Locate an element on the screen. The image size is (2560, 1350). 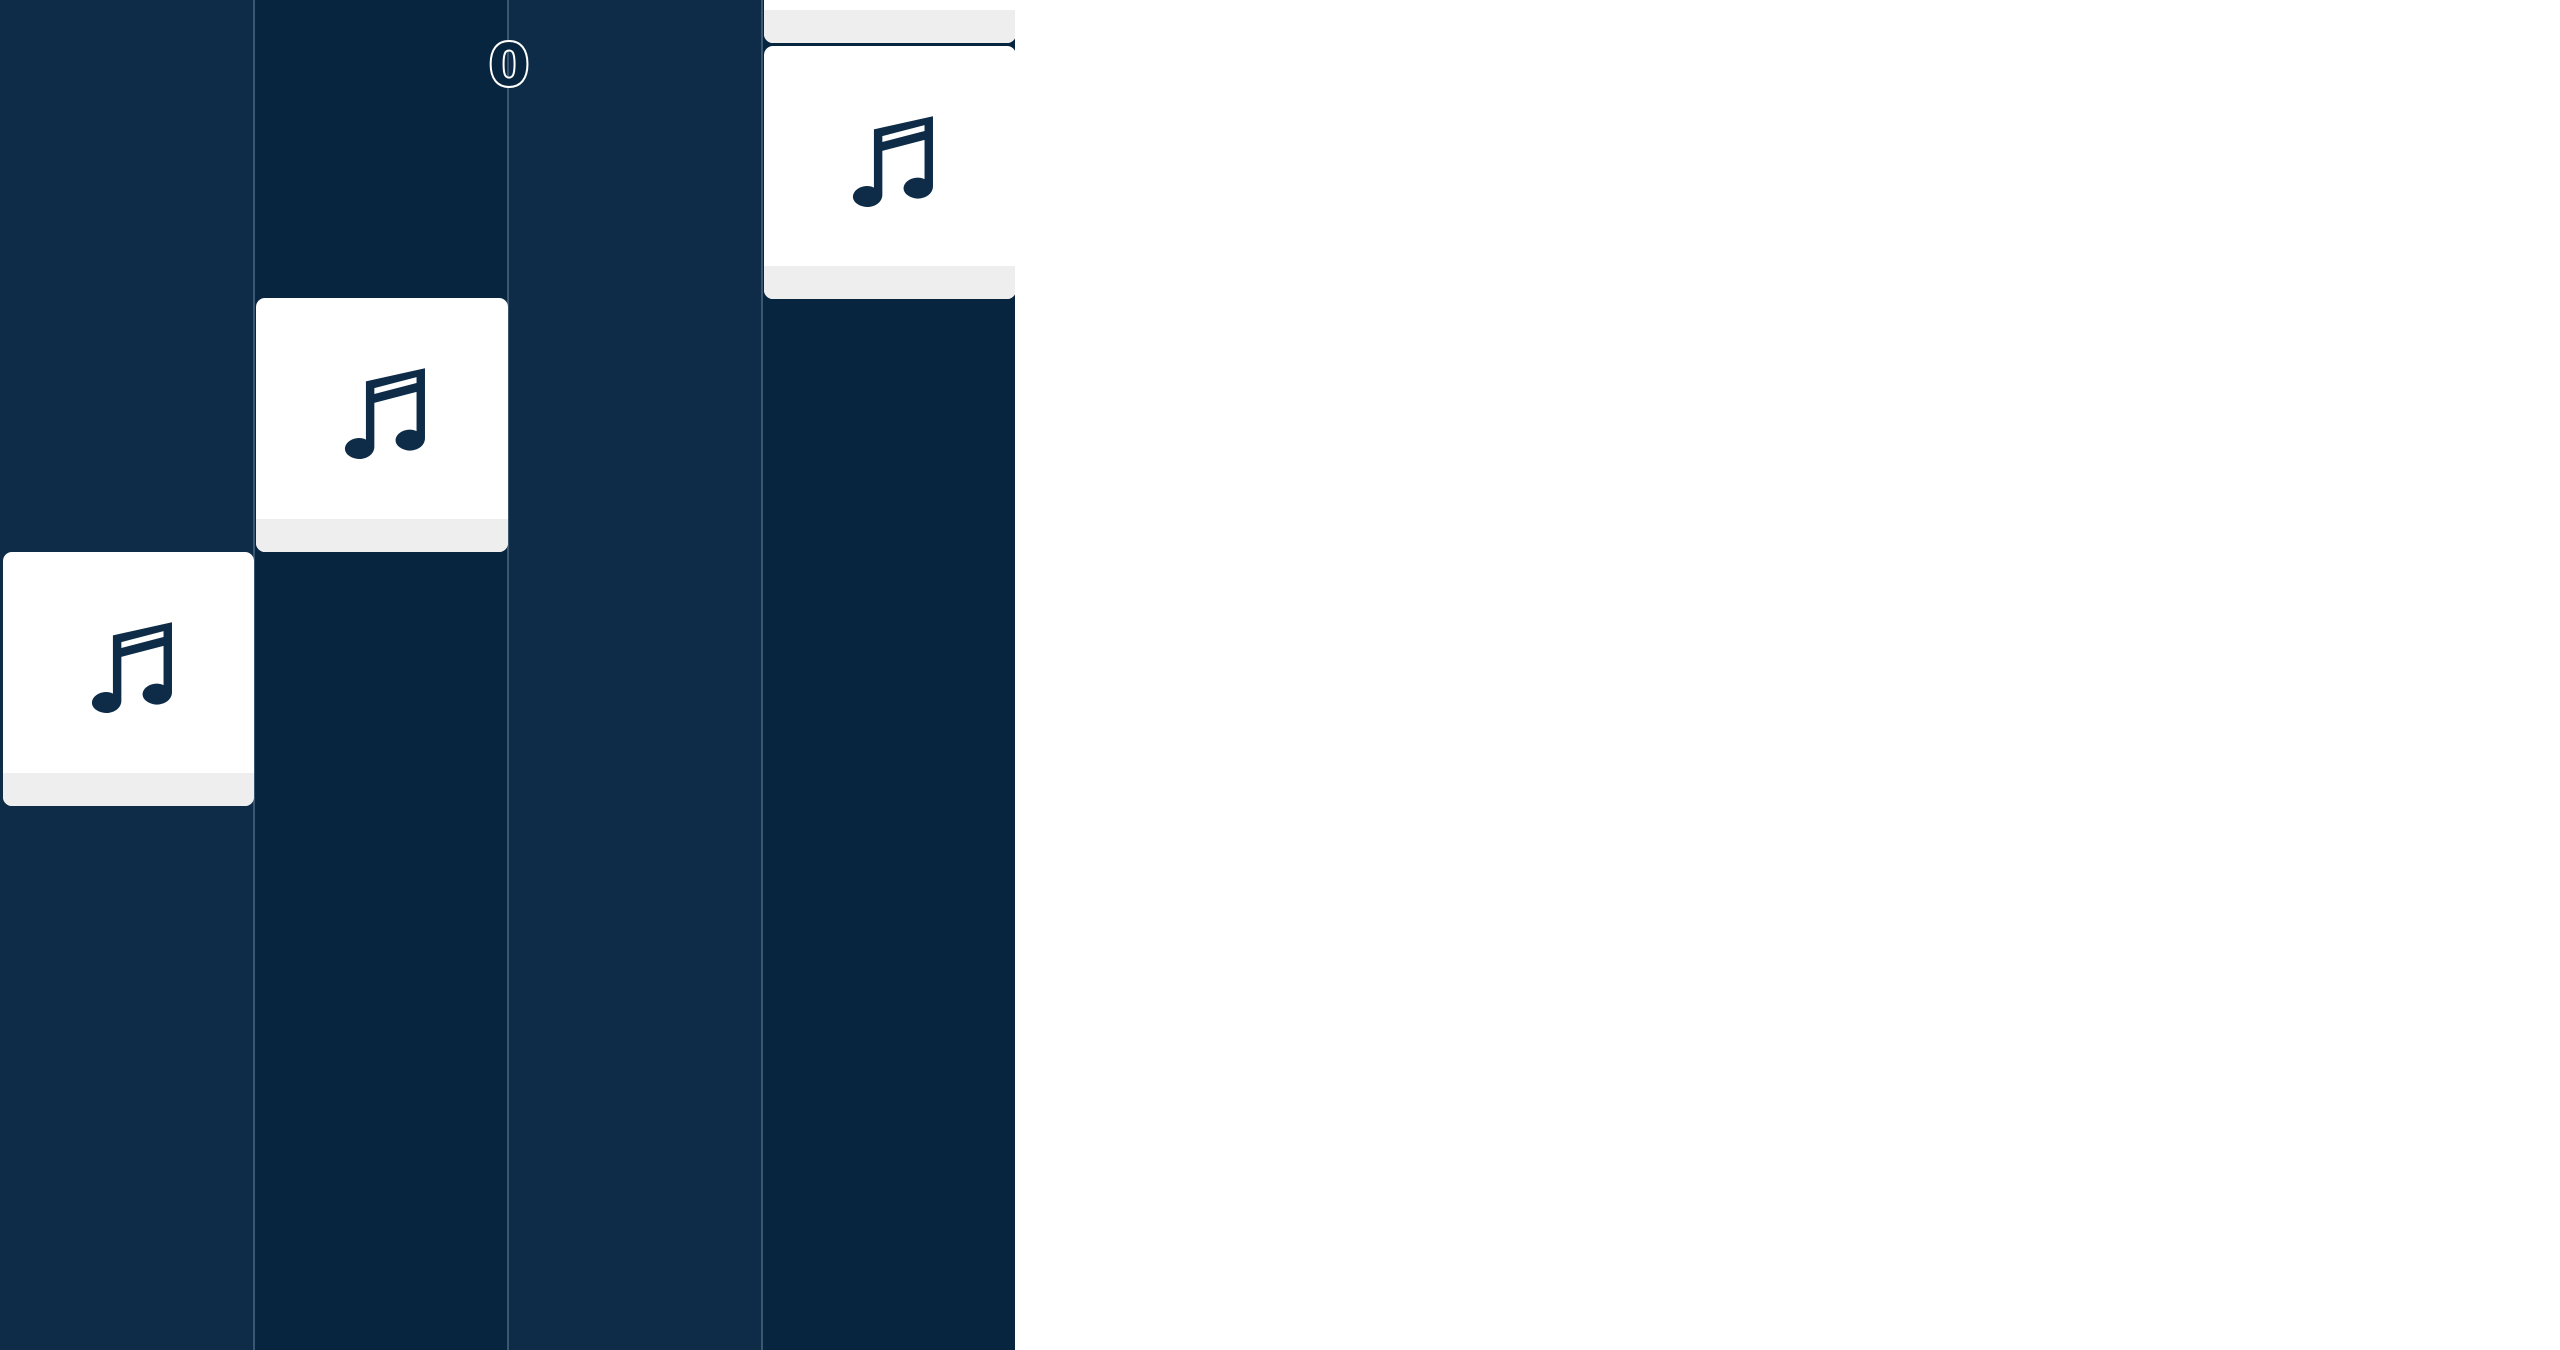
score-counter: 0 is located at coordinates (509, 65).